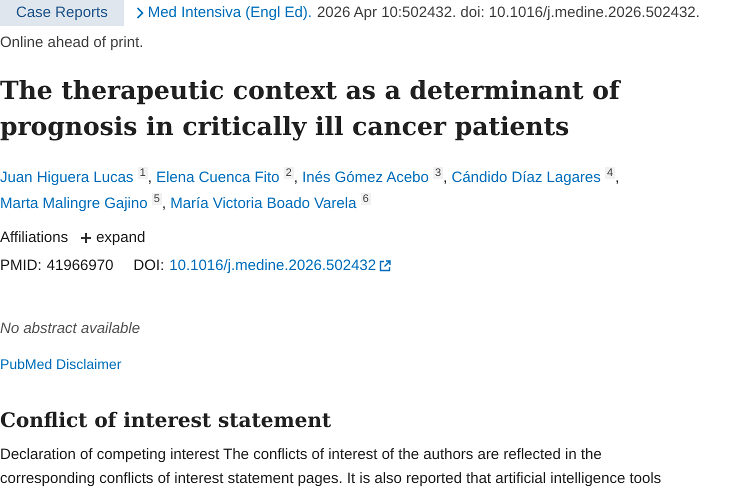 The height and width of the screenshot is (500, 750). What do you see at coordinates (331, 467) in the screenshot?
I see `section-text: Declaration of competing interest The conflicts of interest of the authors are reflected in the corresponding conflicts of interest statement pages. It is also reported that artificial intelligence tools` at bounding box center [331, 467].